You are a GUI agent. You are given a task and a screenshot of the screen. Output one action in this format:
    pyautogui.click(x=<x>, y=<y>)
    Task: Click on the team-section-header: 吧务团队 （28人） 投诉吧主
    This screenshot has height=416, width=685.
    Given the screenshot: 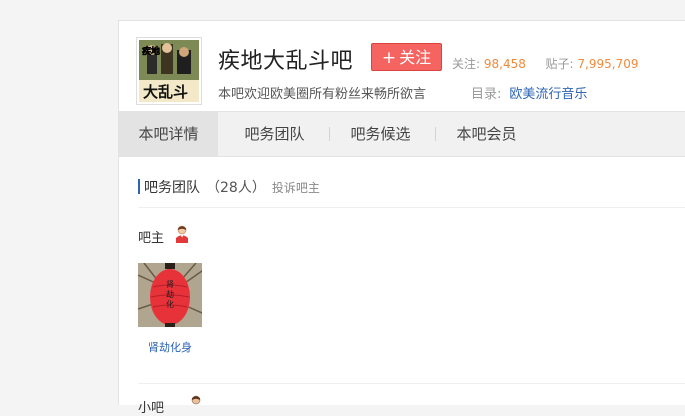 What is the action you would take?
    pyautogui.click(x=229, y=186)
    